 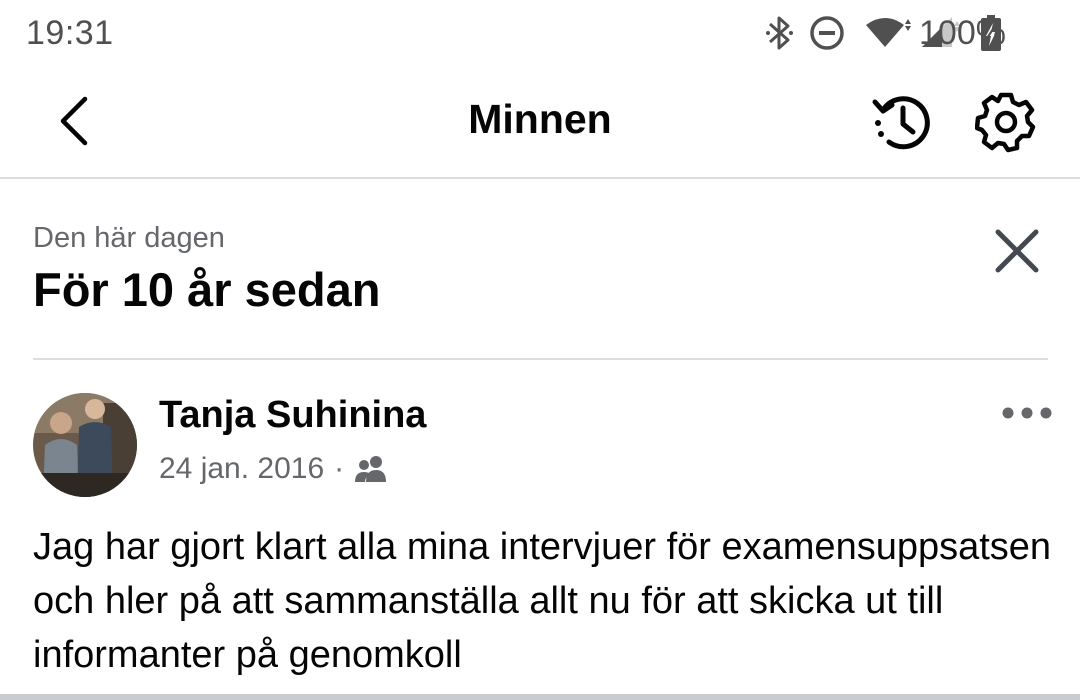 I want to click on avatar-photo, so click(x=85, y=445).